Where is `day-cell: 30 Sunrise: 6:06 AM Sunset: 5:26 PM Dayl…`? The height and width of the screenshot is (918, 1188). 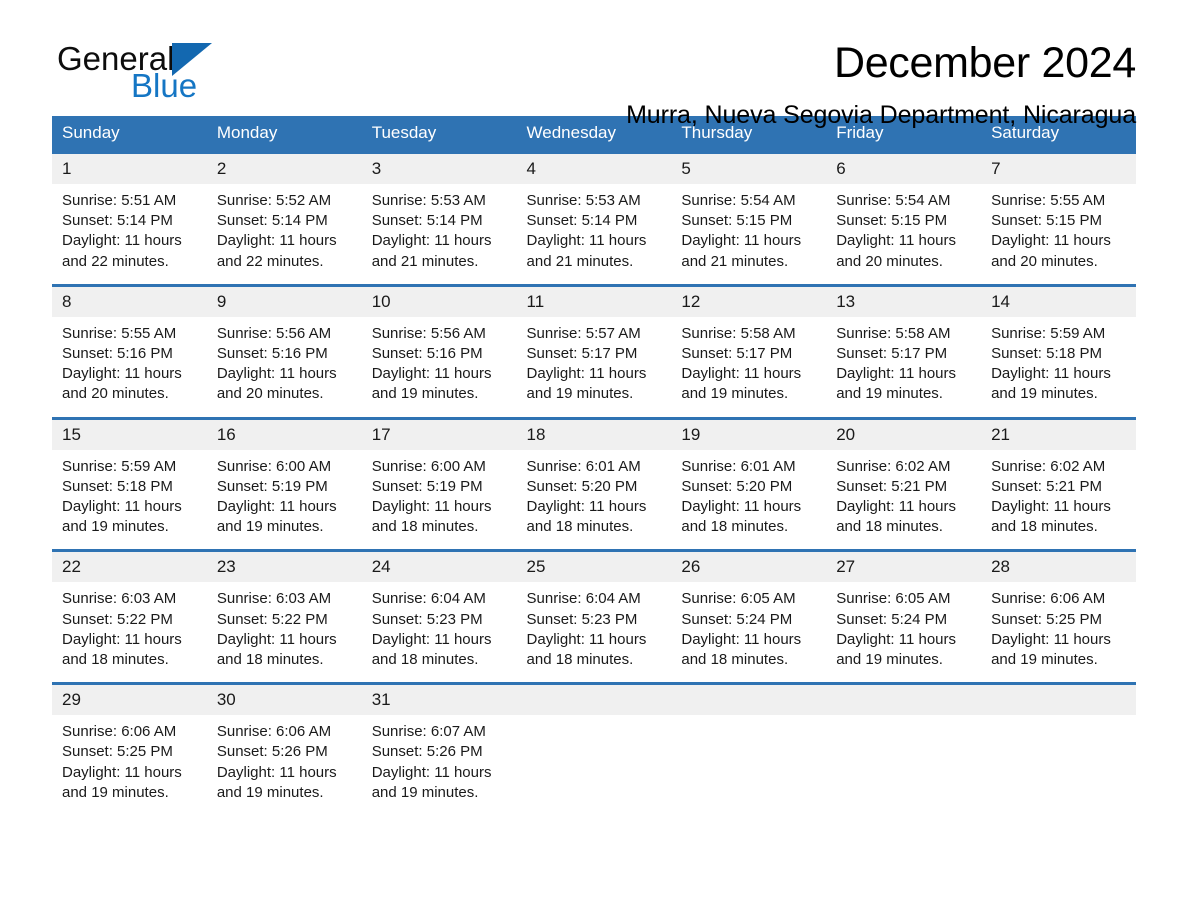 day-cell: 30 Sunrise: 6:06 AM Sunset: 5:26 PM Dayl… is located at coordinates (284, 749).